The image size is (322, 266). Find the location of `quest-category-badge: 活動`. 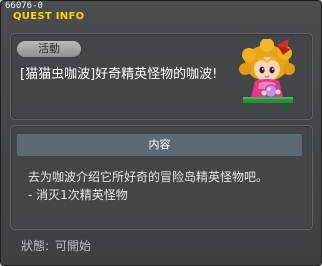

quest-category-badge: 活動 is located at coordinates (49, 49).